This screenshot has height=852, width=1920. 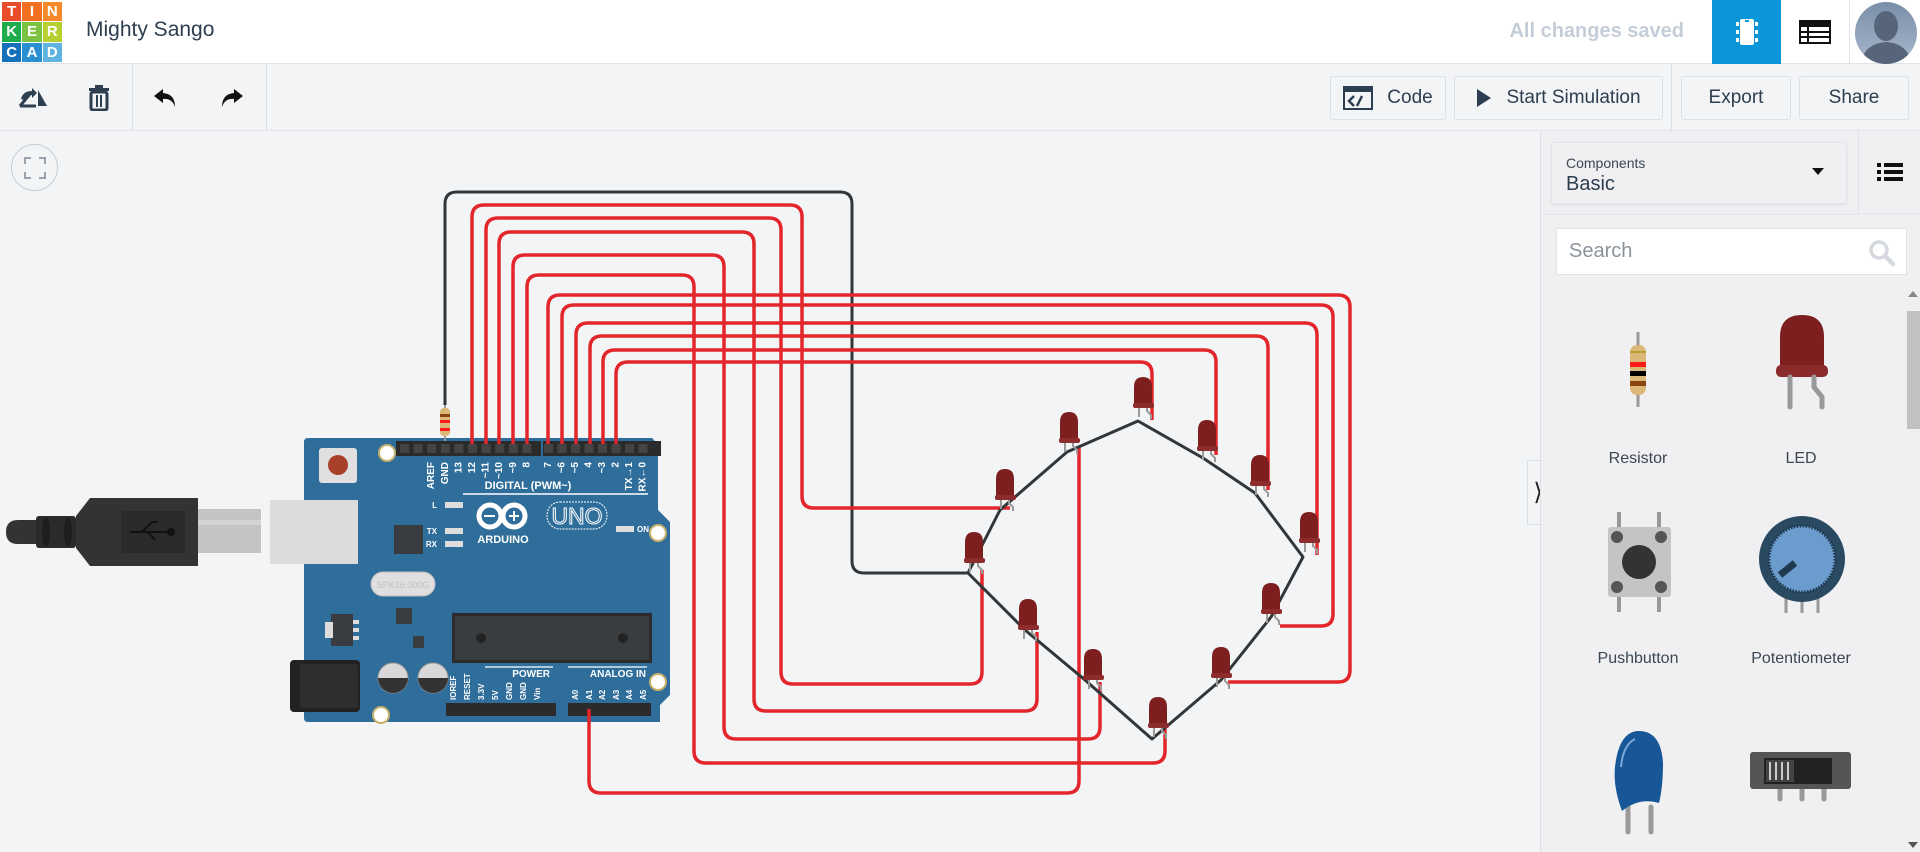 I want to click on led, so click(x=974, y=553).